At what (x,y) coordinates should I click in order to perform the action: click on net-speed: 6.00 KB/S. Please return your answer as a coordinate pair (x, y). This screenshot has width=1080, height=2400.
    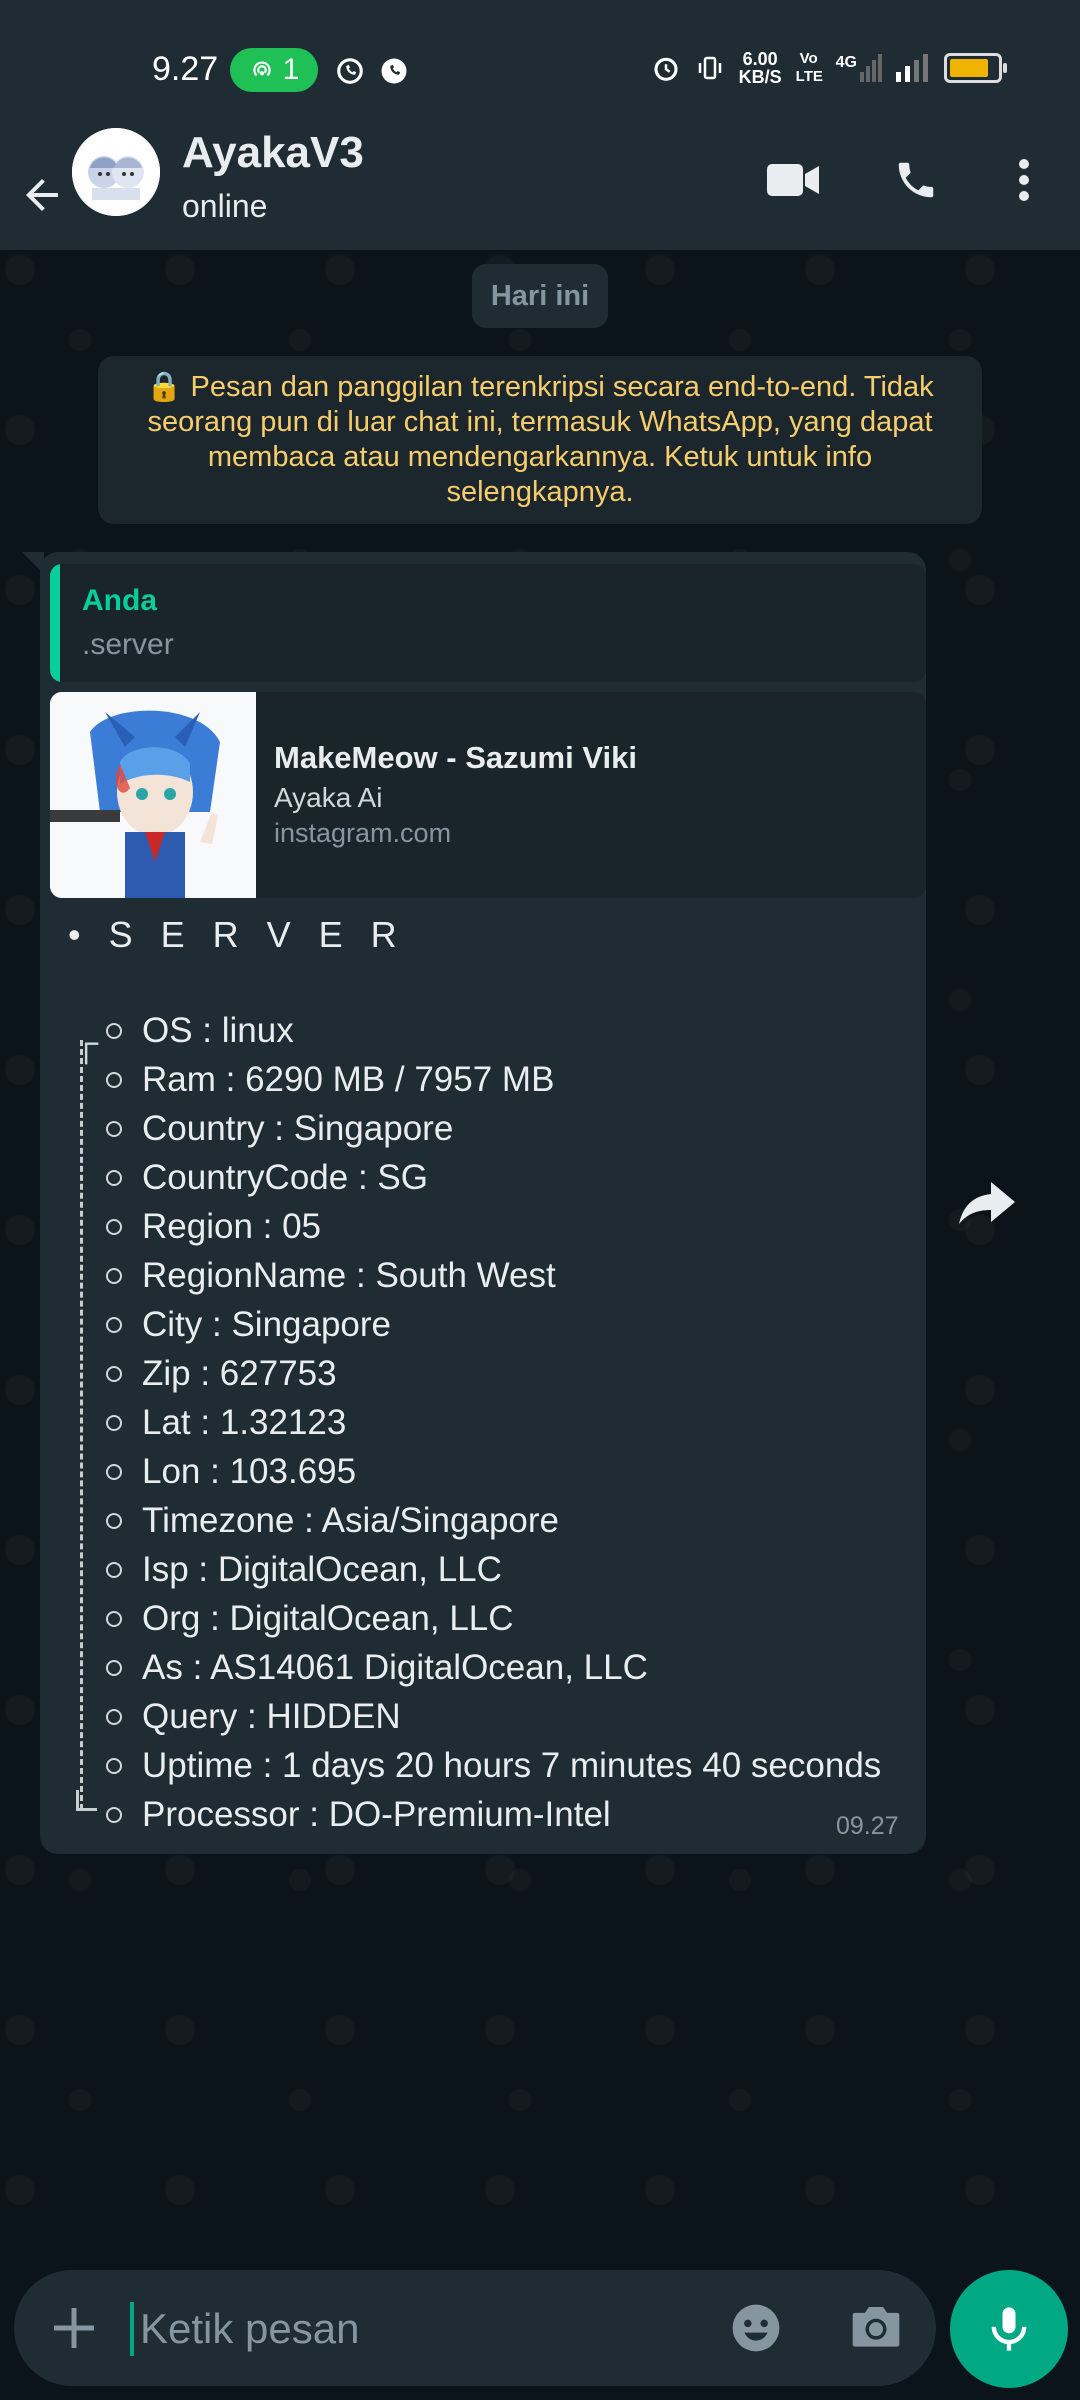
    Looking at the image, I should click on (760, 68).